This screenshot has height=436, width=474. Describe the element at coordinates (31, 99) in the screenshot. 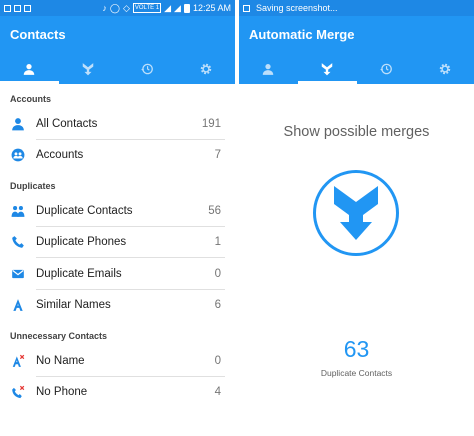

I see `section-header-accounts: Accounts` at that location.